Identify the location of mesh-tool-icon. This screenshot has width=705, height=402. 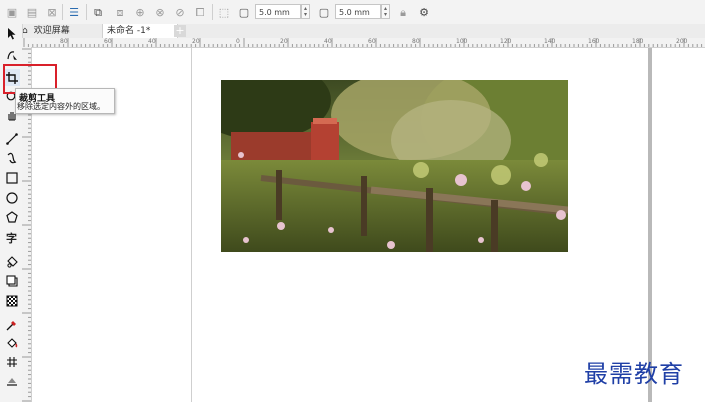
(11, 361).